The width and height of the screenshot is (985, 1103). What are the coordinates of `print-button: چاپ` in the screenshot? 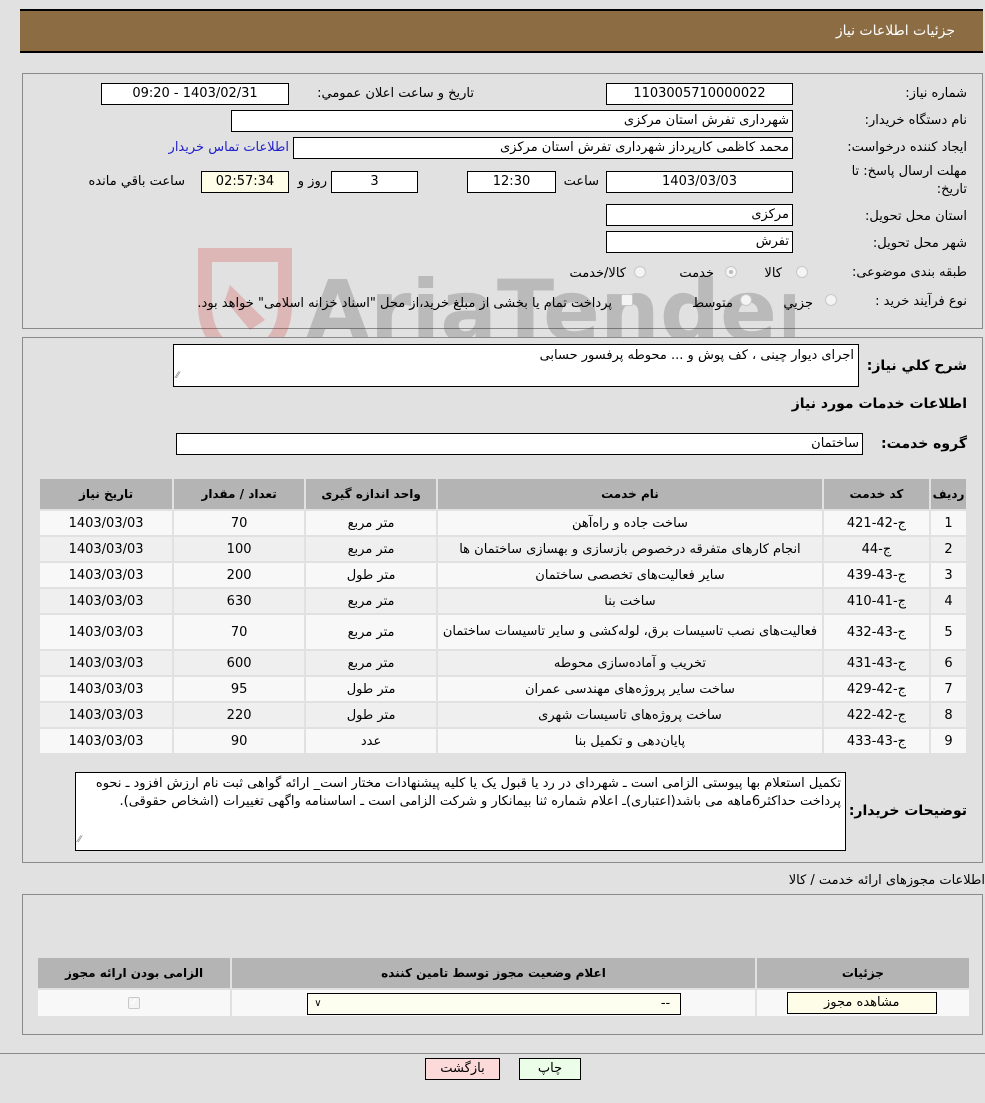 It's located at (550, 1069).